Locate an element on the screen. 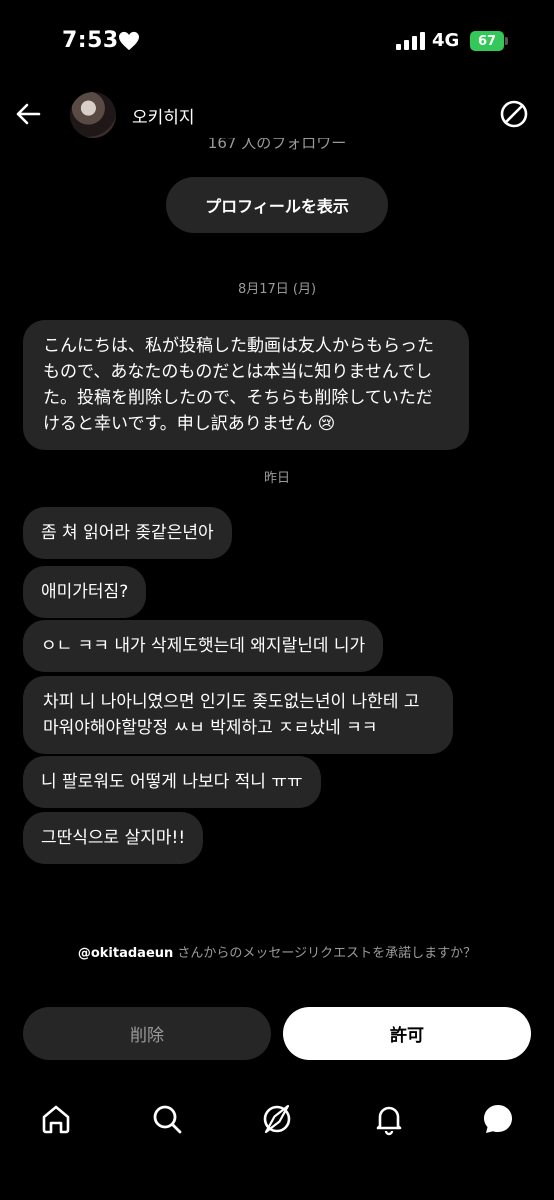  avatar is located at coordinates (93, 115).